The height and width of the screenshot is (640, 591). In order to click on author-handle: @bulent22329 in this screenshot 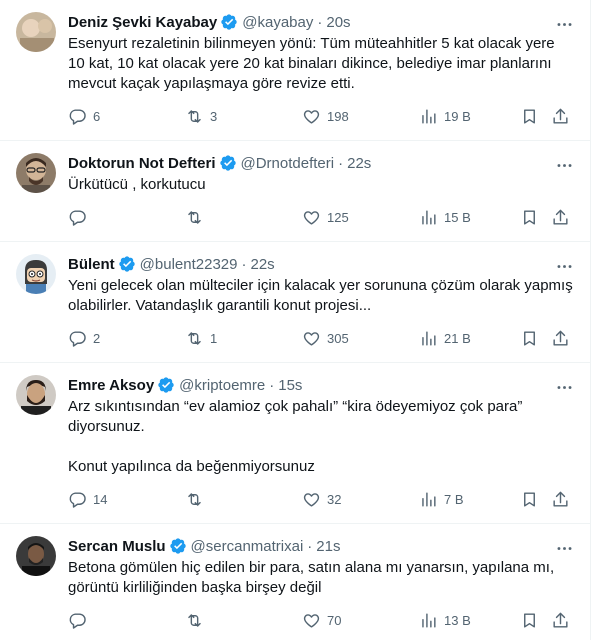, I will do `click(189, 264)`.